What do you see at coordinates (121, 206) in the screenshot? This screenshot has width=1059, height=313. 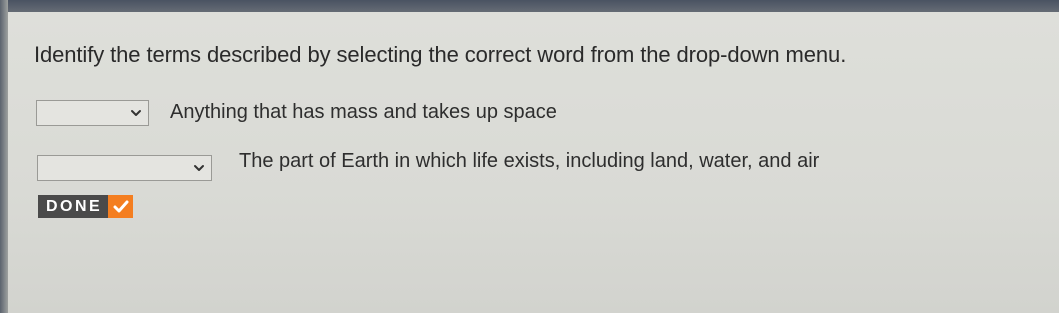 I see `checkmark-icon` at bounding box center [121, 206].